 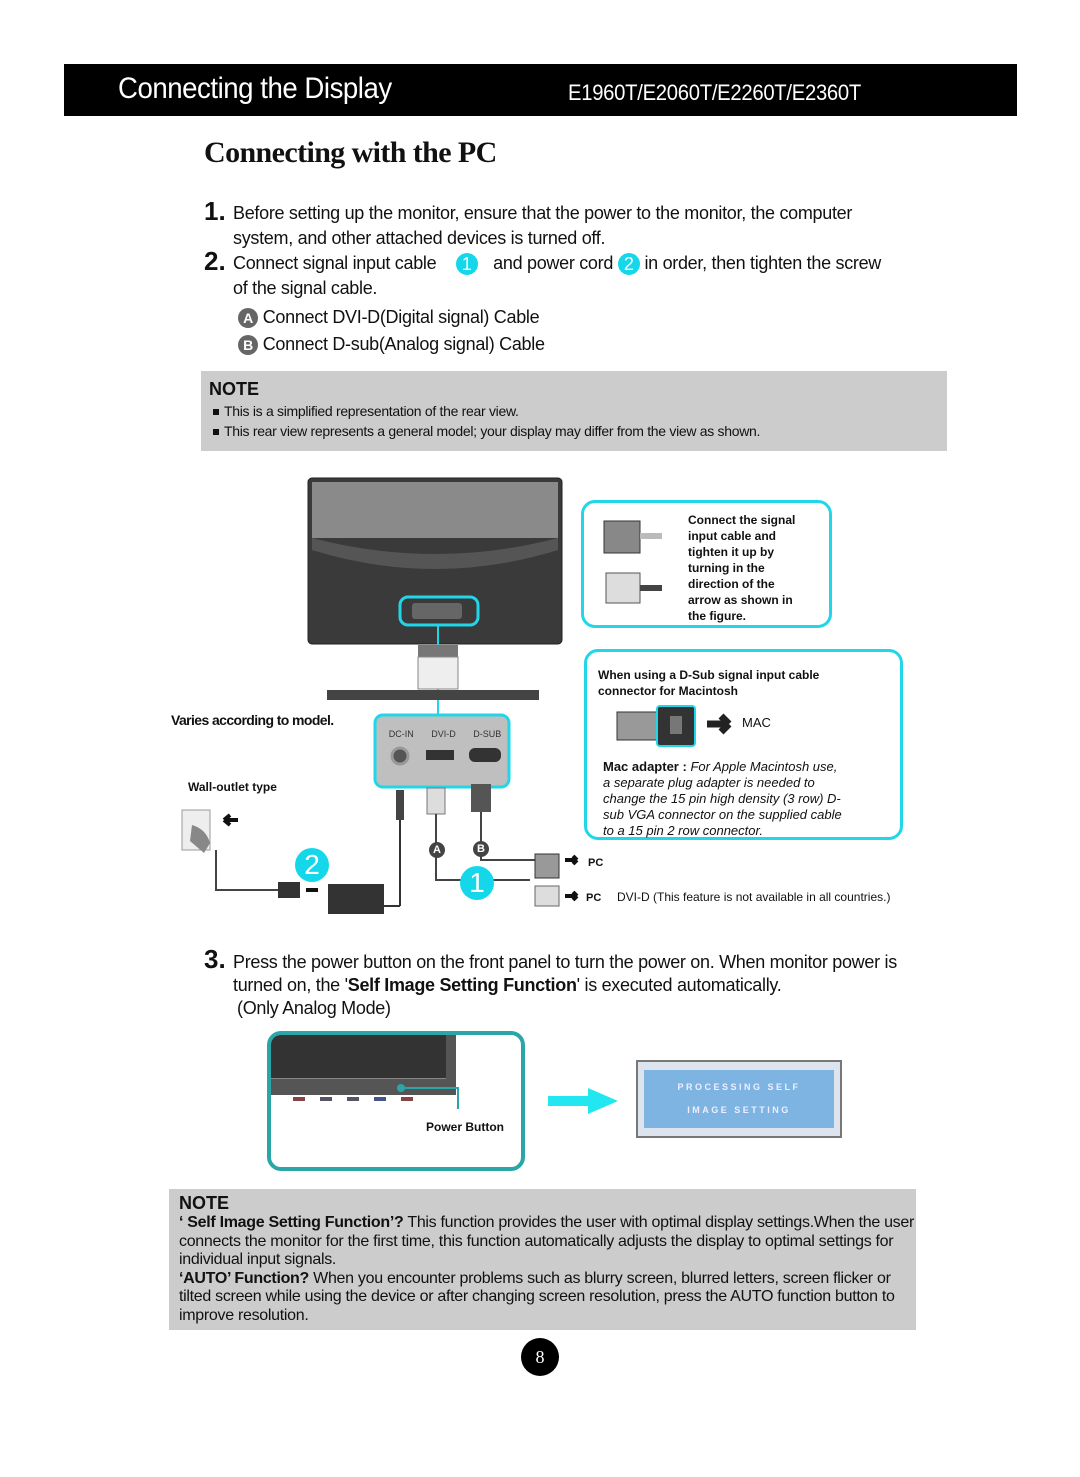 What do you see at coordinates (358, 1057) in the screenshot?
I see `monitor-screen` at bounding box center [358, 1057].